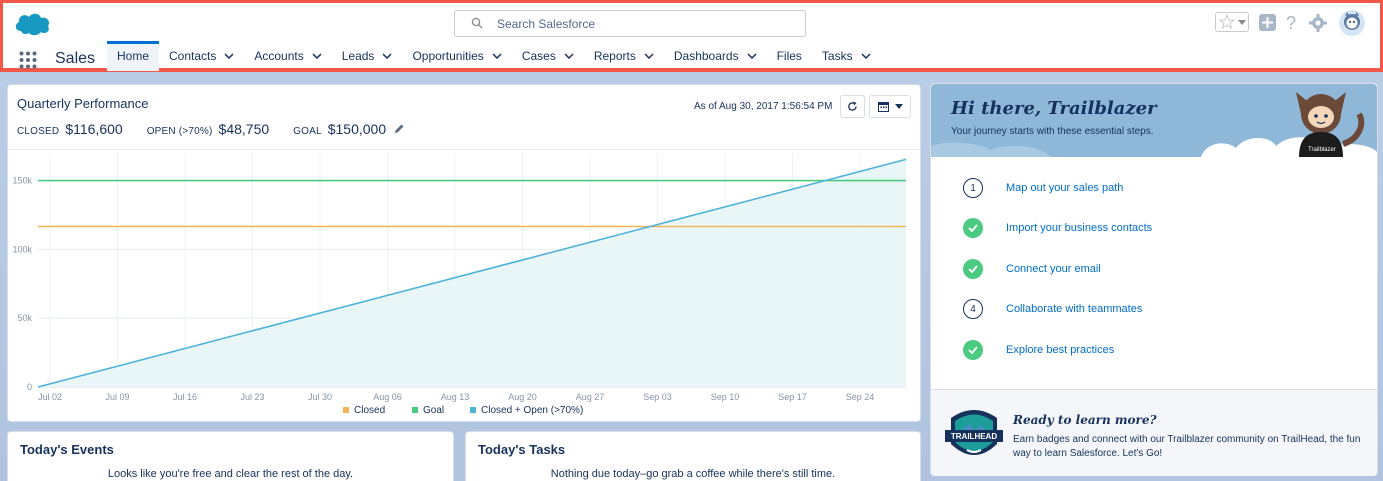  Describe the element at coordinates (367, 56) in the screenshot. I see `tab-leads: Leads` at that location.